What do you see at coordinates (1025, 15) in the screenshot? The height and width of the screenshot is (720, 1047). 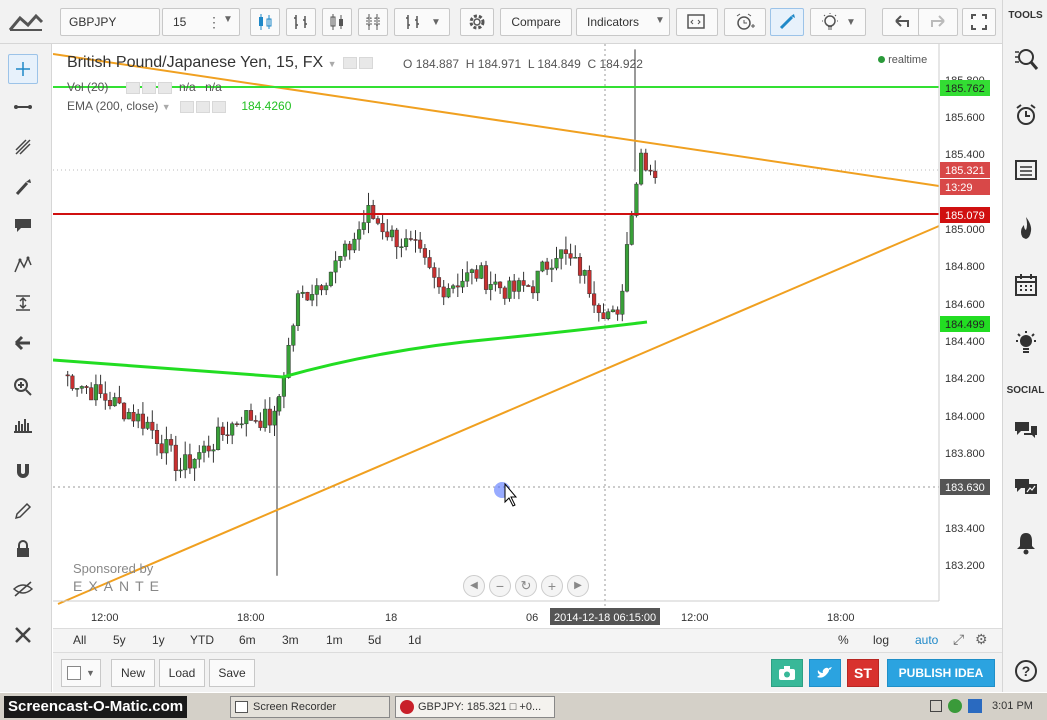 I see `tools-heading: TOOLS` at bounding box center [1025, 15].